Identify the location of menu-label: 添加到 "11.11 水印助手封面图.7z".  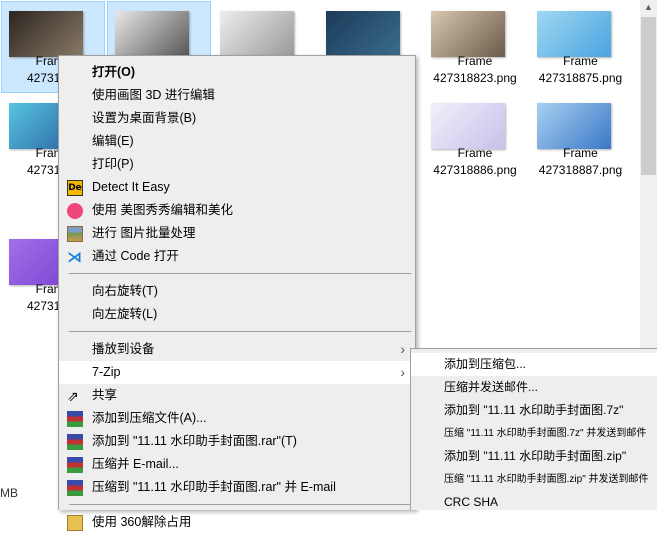
(534, 410).